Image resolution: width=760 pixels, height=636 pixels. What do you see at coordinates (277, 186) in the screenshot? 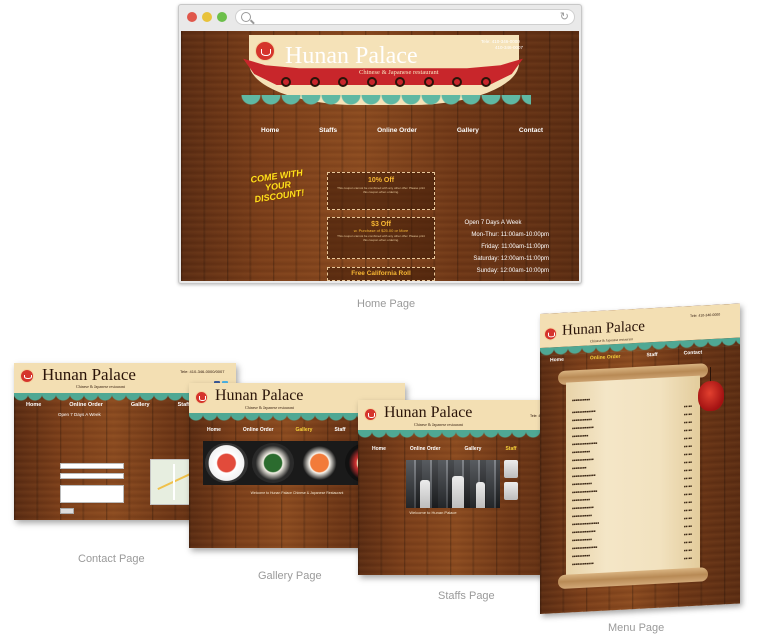
I see `discount-promo: COME WITH YOUR DISCOUNT!` at bounding box center [277, 186].